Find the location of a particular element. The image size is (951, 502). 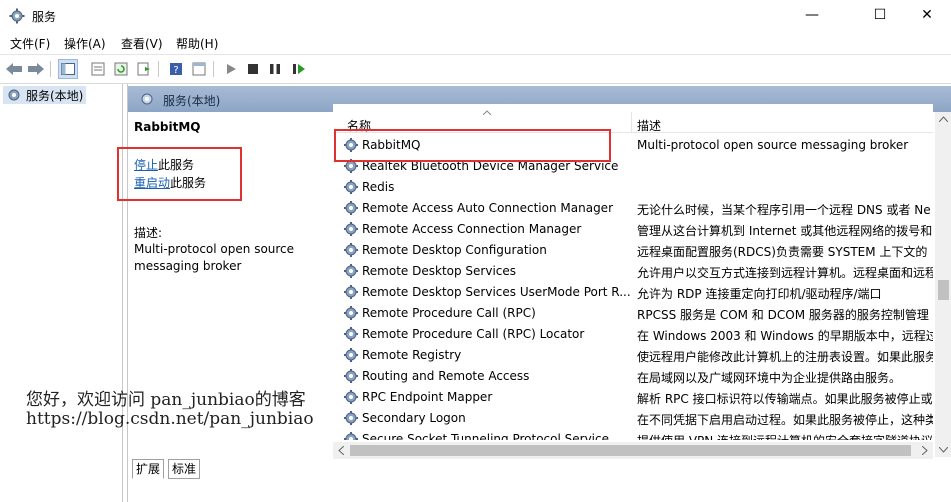

service-description: 在局域网以及广域网环境中为企业提供路由服务。 is located at coordinates (769, 378).